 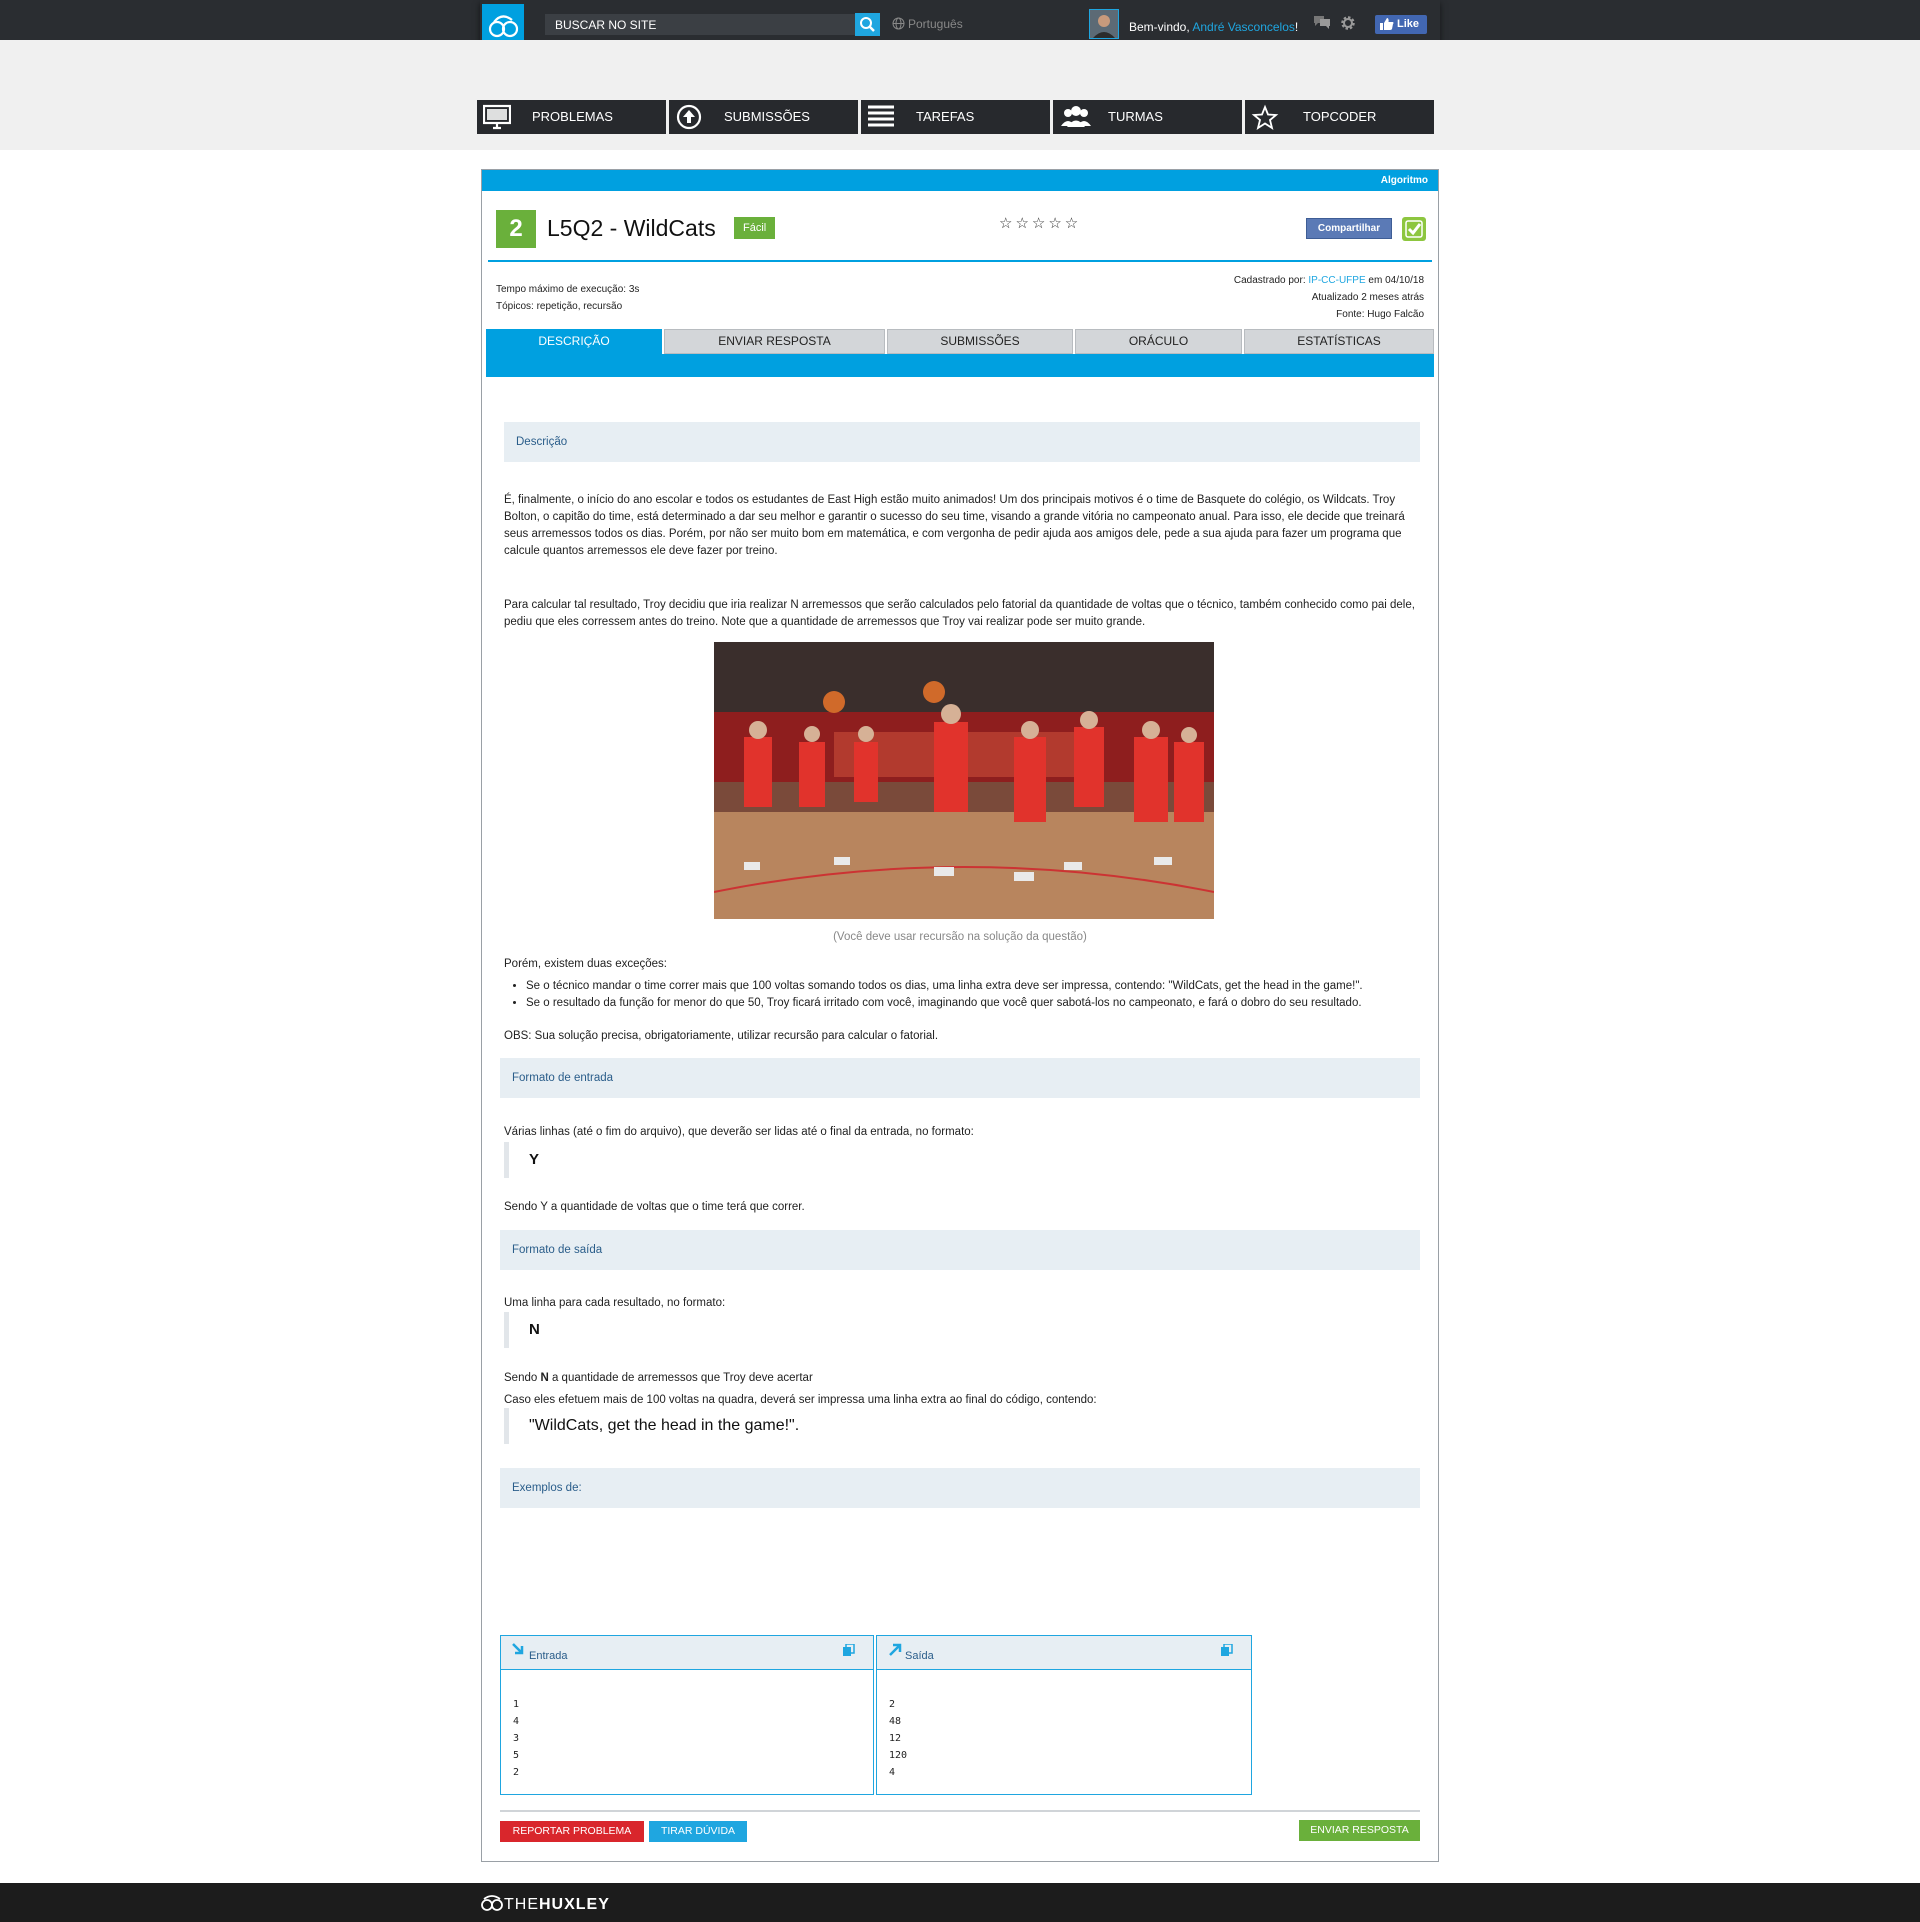 I want to click on output-format-code: N, so click(x=959, y=1330).